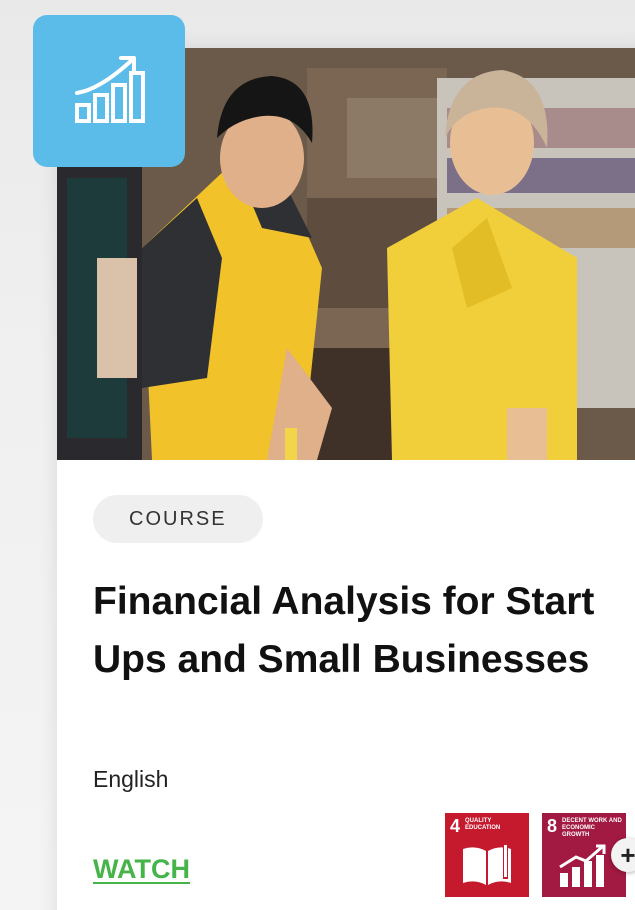 The image size is (635, 910). I want to click on category-badge: COURSE, so click(178, 519).